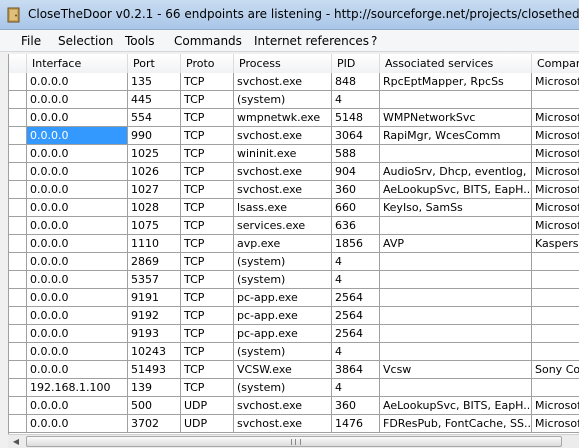 This screenshot has height=448, width=579. Describe the element at coordinates (294, 370) in the screenshot. I see `table-row: 0.0.0.051493TCPVCSW.exe3864VcswSony Corp` at that location.